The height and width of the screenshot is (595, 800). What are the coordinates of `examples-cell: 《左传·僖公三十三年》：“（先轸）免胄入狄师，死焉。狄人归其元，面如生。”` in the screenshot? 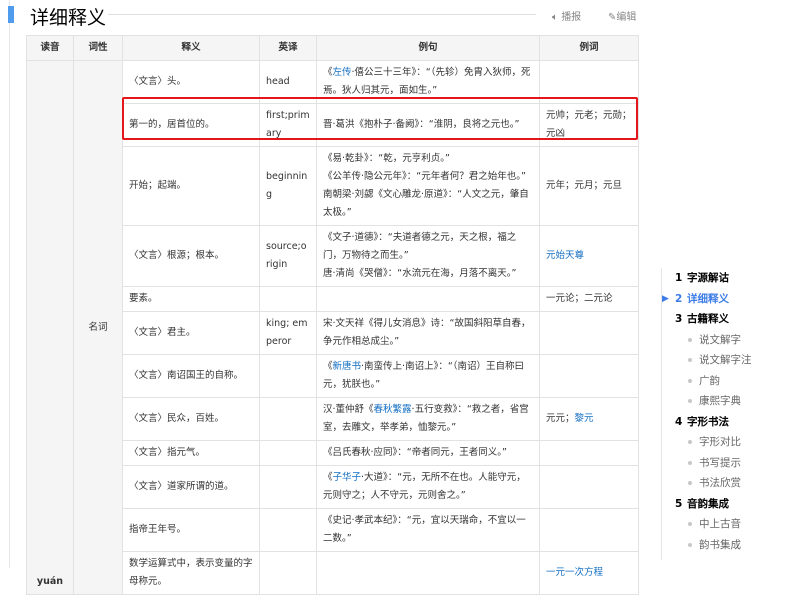 It's located at (428, 82).